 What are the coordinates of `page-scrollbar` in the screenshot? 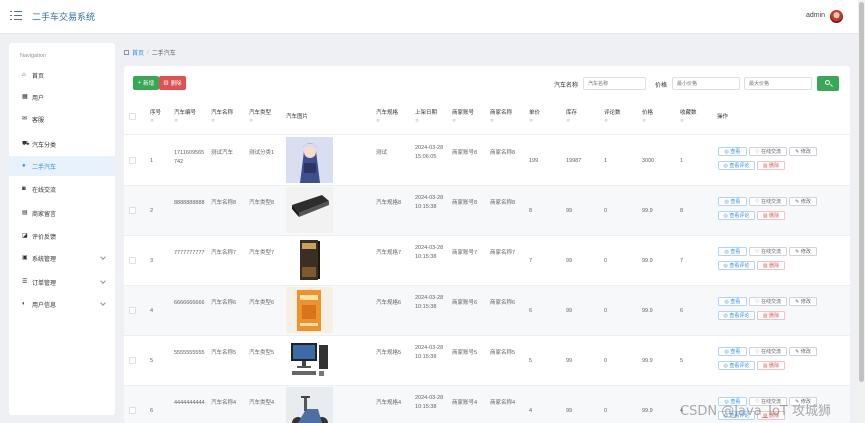 It's located at (861, 211).